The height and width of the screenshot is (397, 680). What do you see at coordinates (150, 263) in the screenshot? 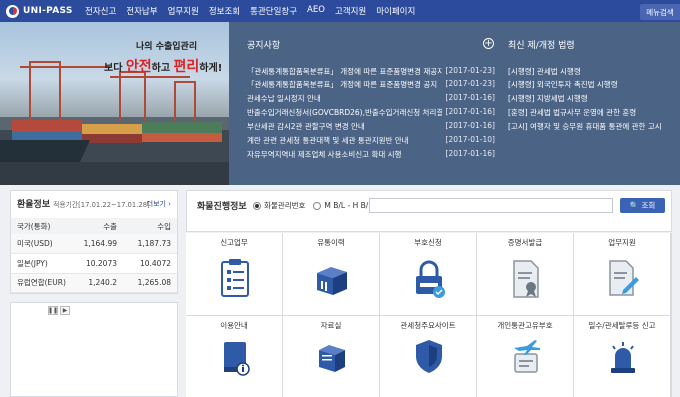
I see `import-cell: 10.4072` at bounding box center [150, 263].